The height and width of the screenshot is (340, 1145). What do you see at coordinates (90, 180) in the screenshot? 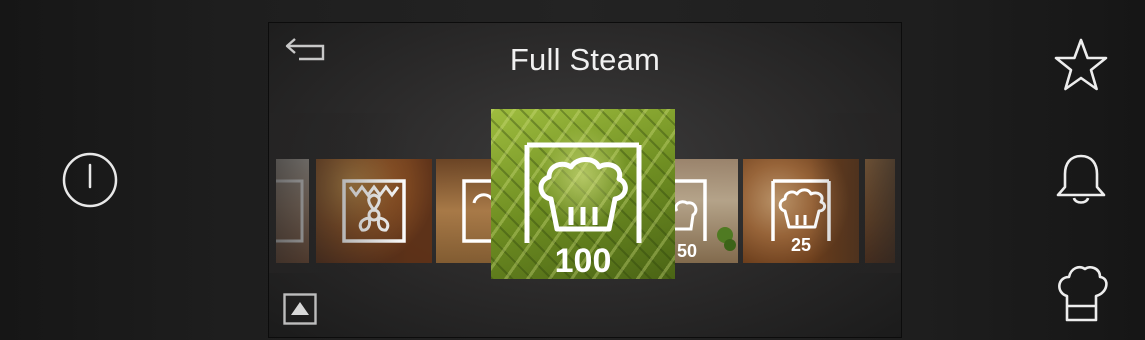
I see `power-icon` at bounding box center [90, 180].